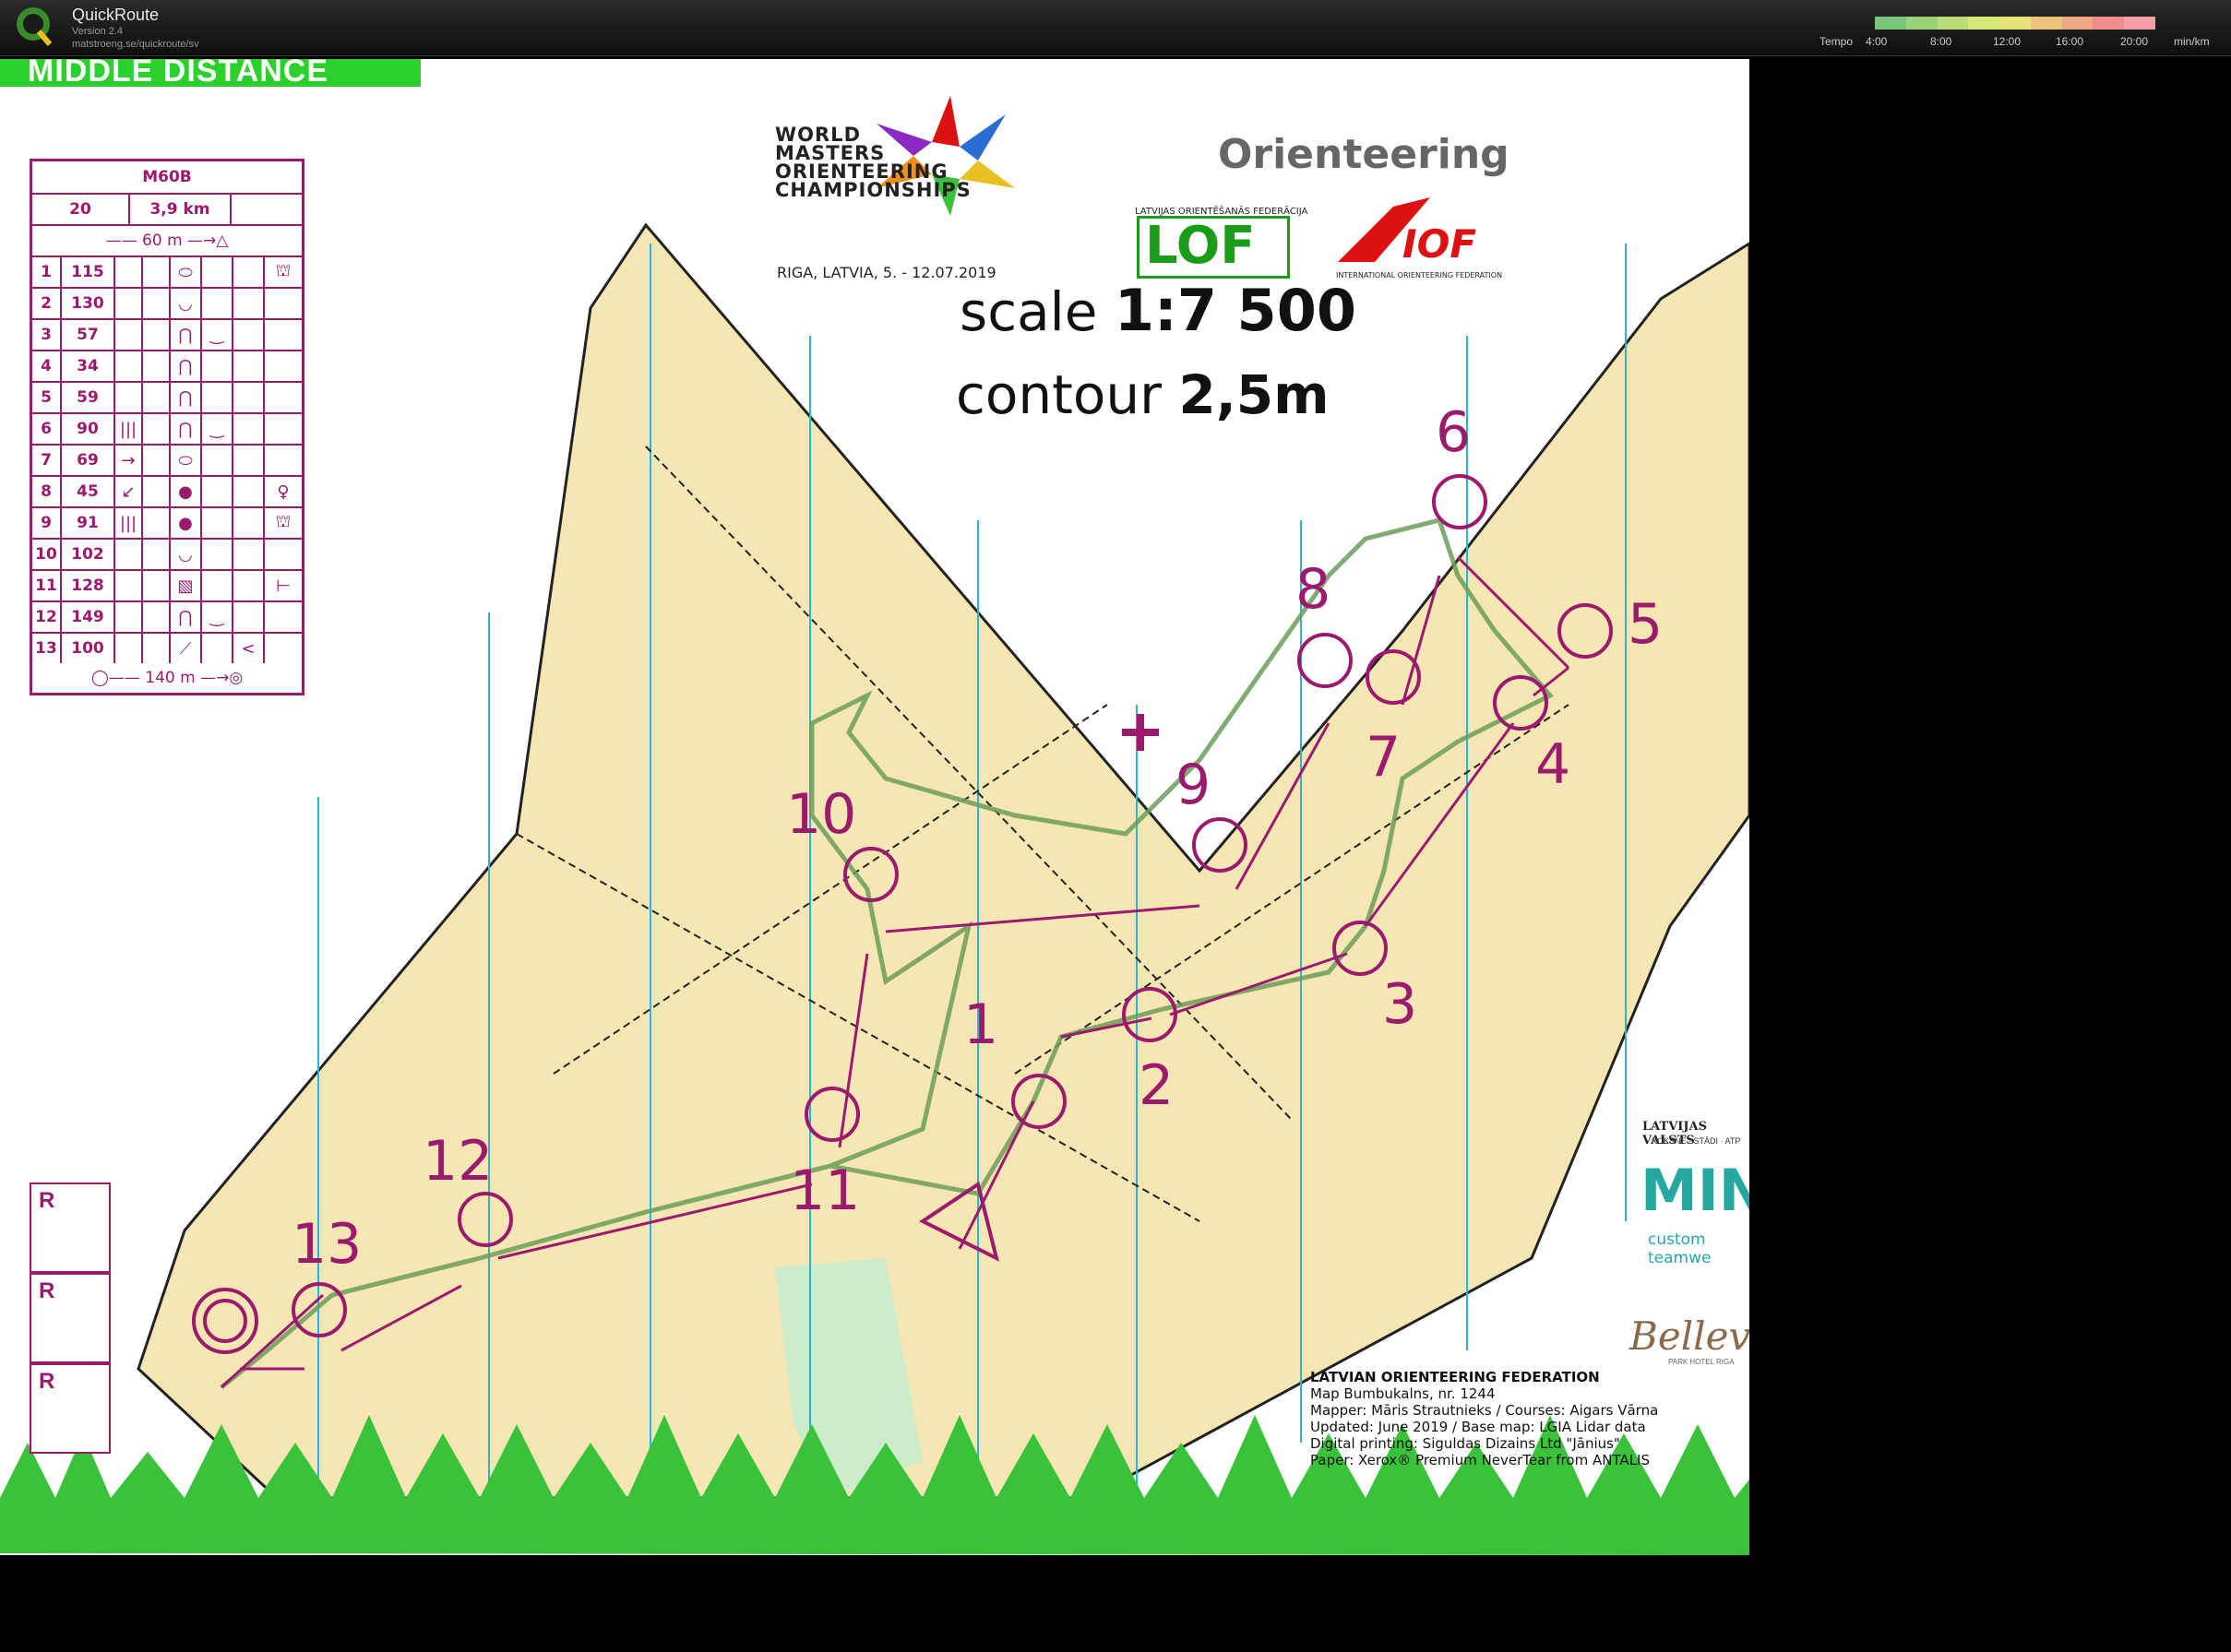 The height and width of the screenshot is (1652, 2231). What do you see at coordinates (1941, 41) in the screenshot?
I see `tempo-tick: 8:00` at bounding box center [1941, 41].